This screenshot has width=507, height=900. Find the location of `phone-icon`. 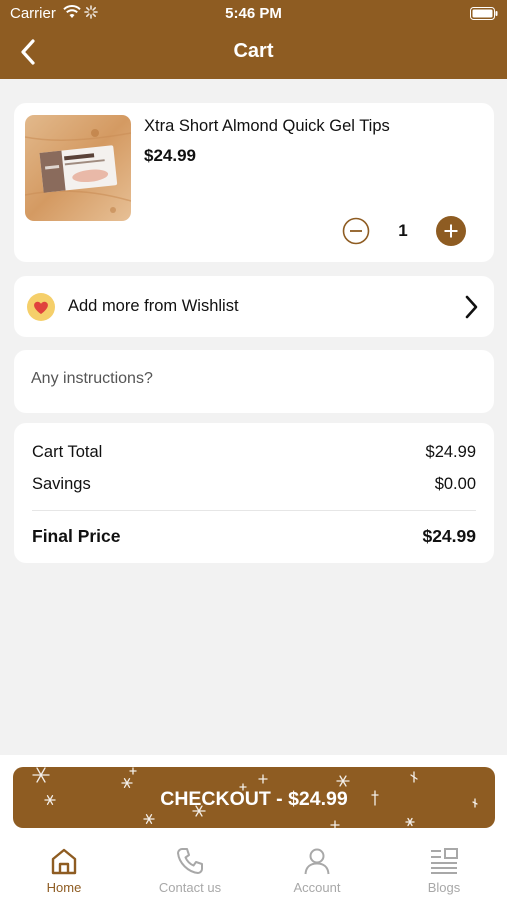

phone-icon is located at coordinates (190, 861).